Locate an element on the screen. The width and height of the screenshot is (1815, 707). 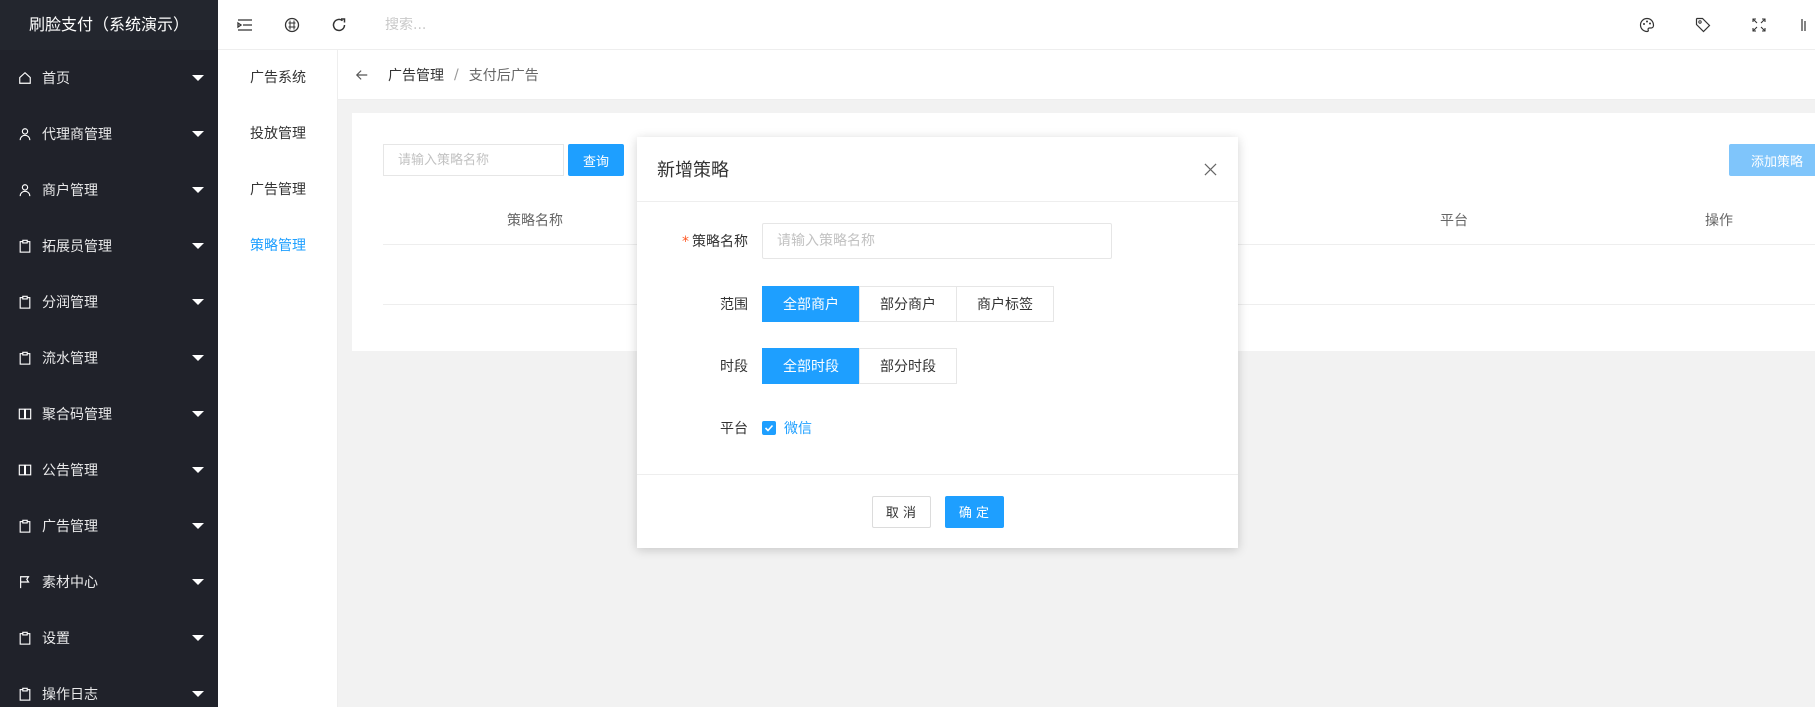
column-header-strategy-name: 策略名称 is located at coordinates (535, 221).